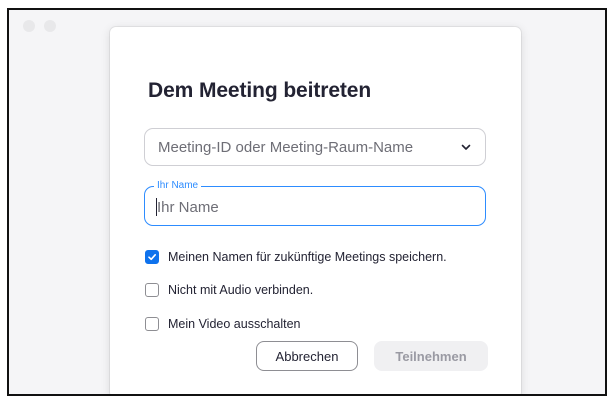 Image resolution: width=613 pixels, height=403 pixels. I want to click on no-audio-checkbox, so click(152, 290).